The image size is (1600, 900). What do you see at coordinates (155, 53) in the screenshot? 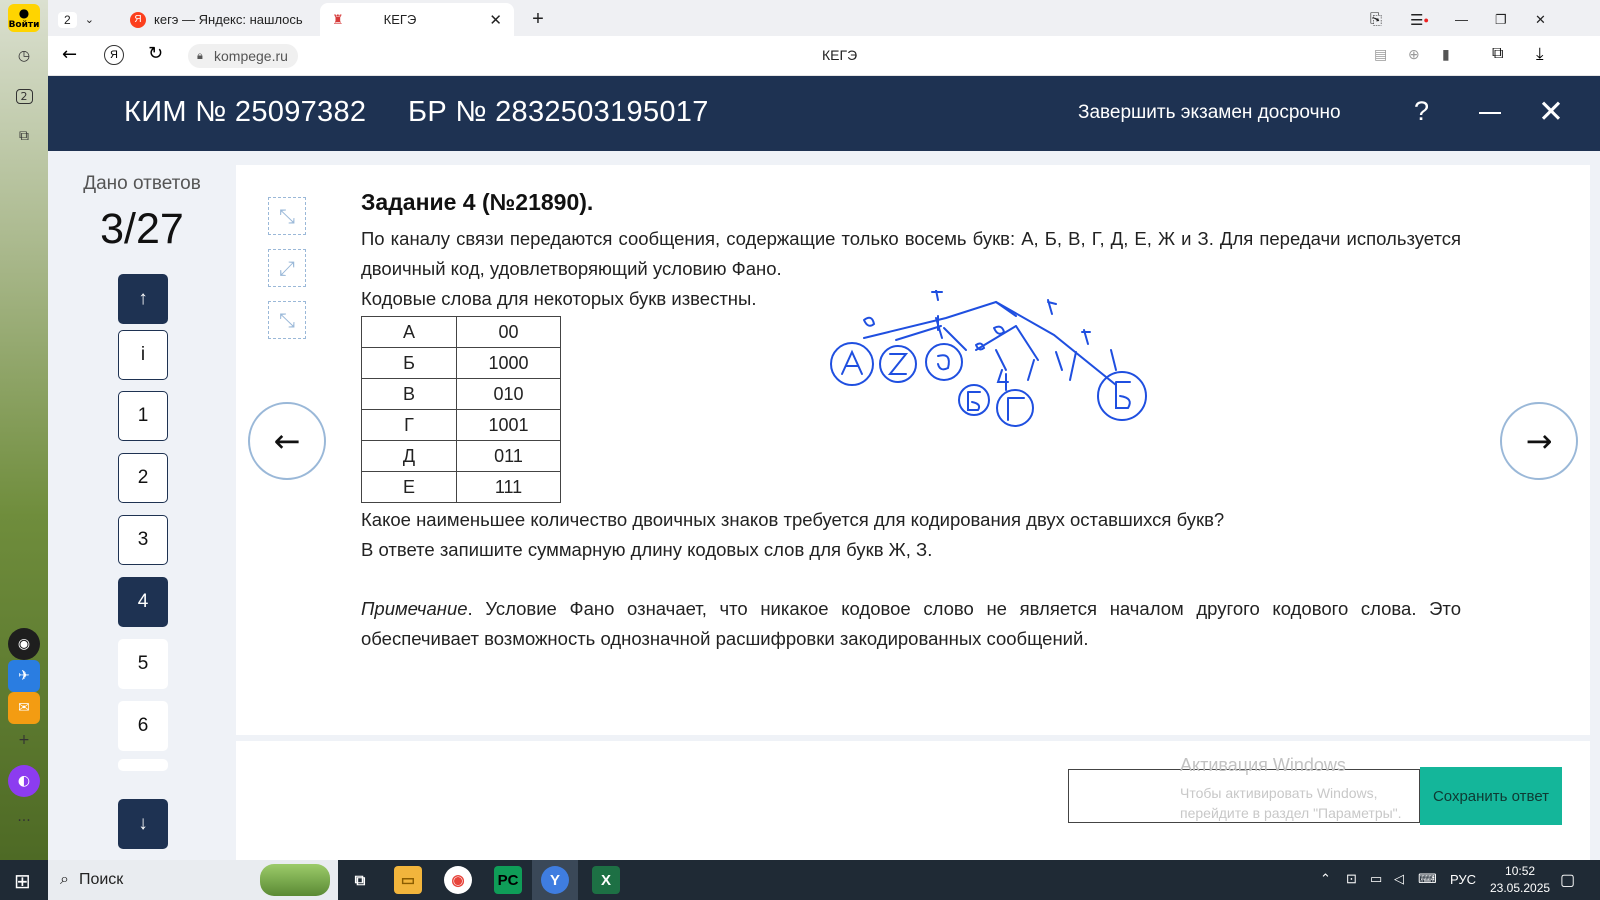
I see `reload-icon: ↻` at bounding box center [155, 53].